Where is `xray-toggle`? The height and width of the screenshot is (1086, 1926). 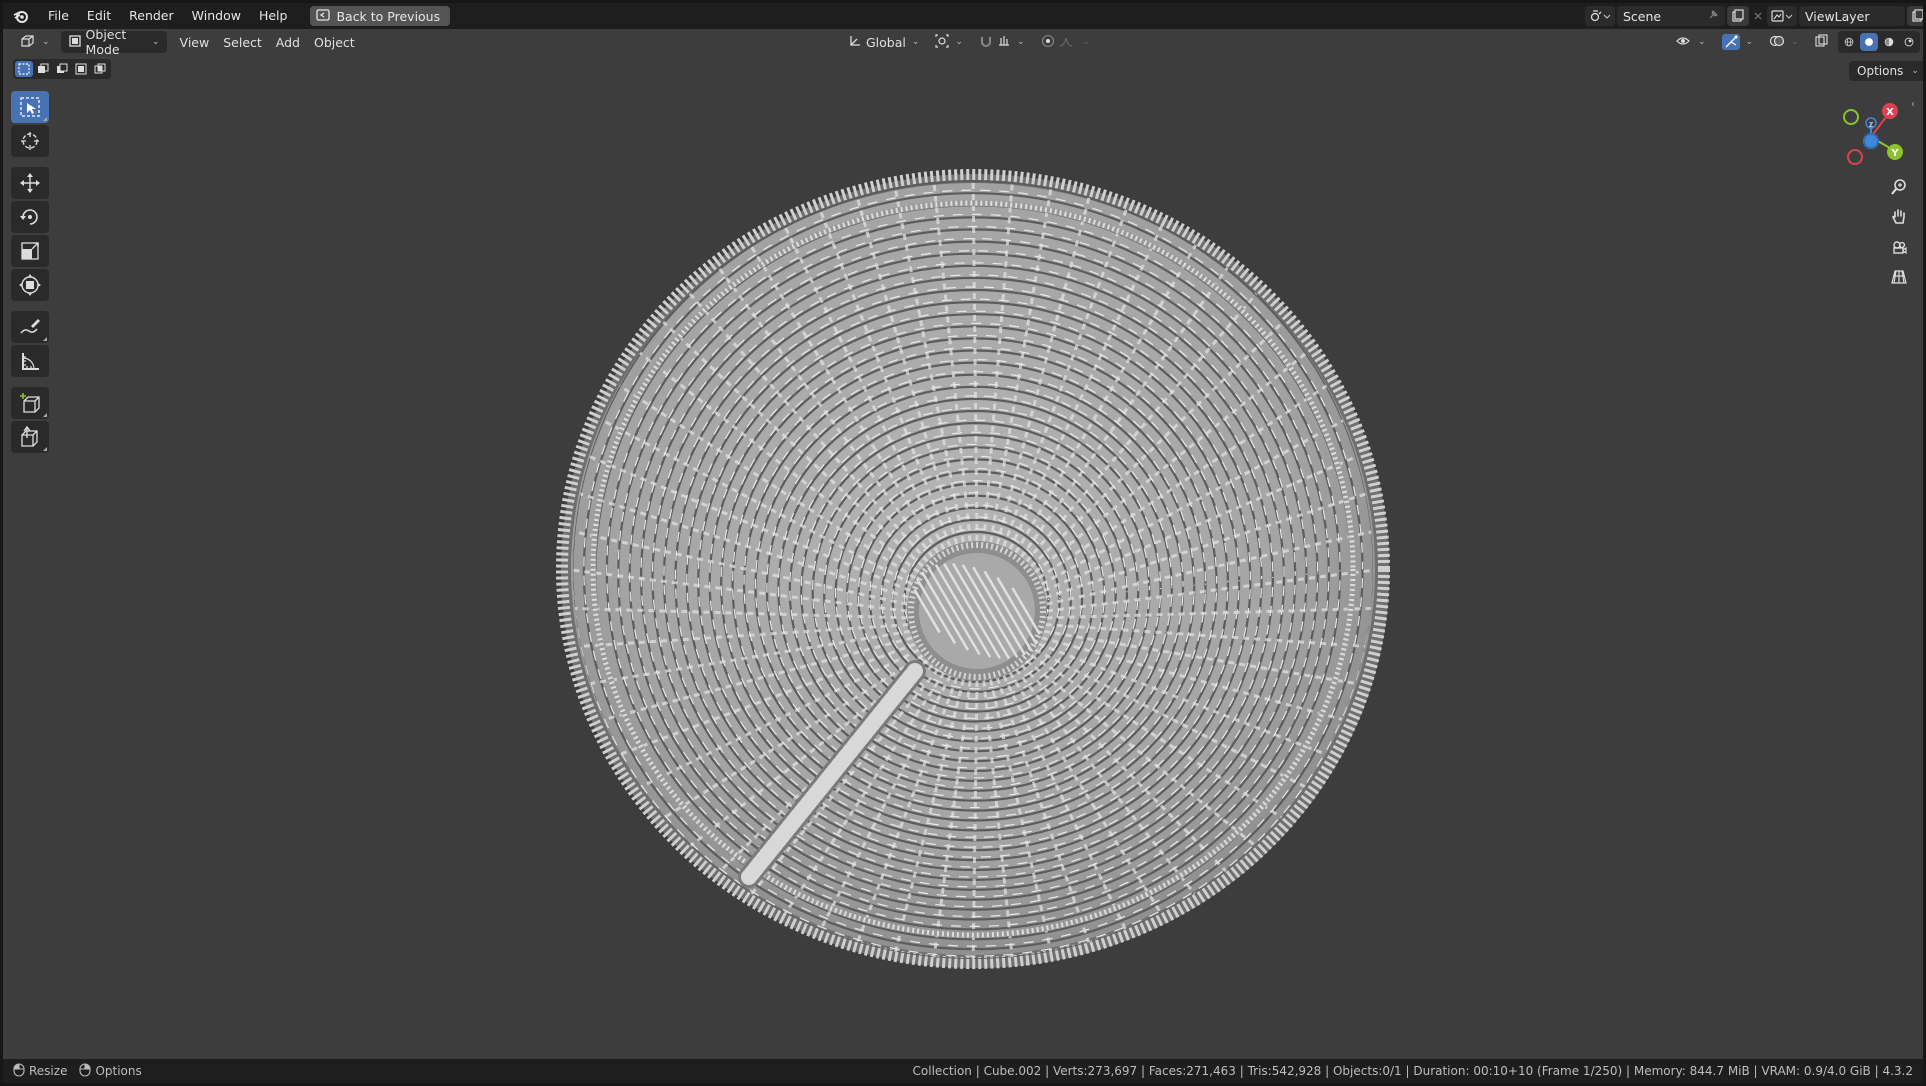 xray-toggle is located at coordinates (1822, 42).